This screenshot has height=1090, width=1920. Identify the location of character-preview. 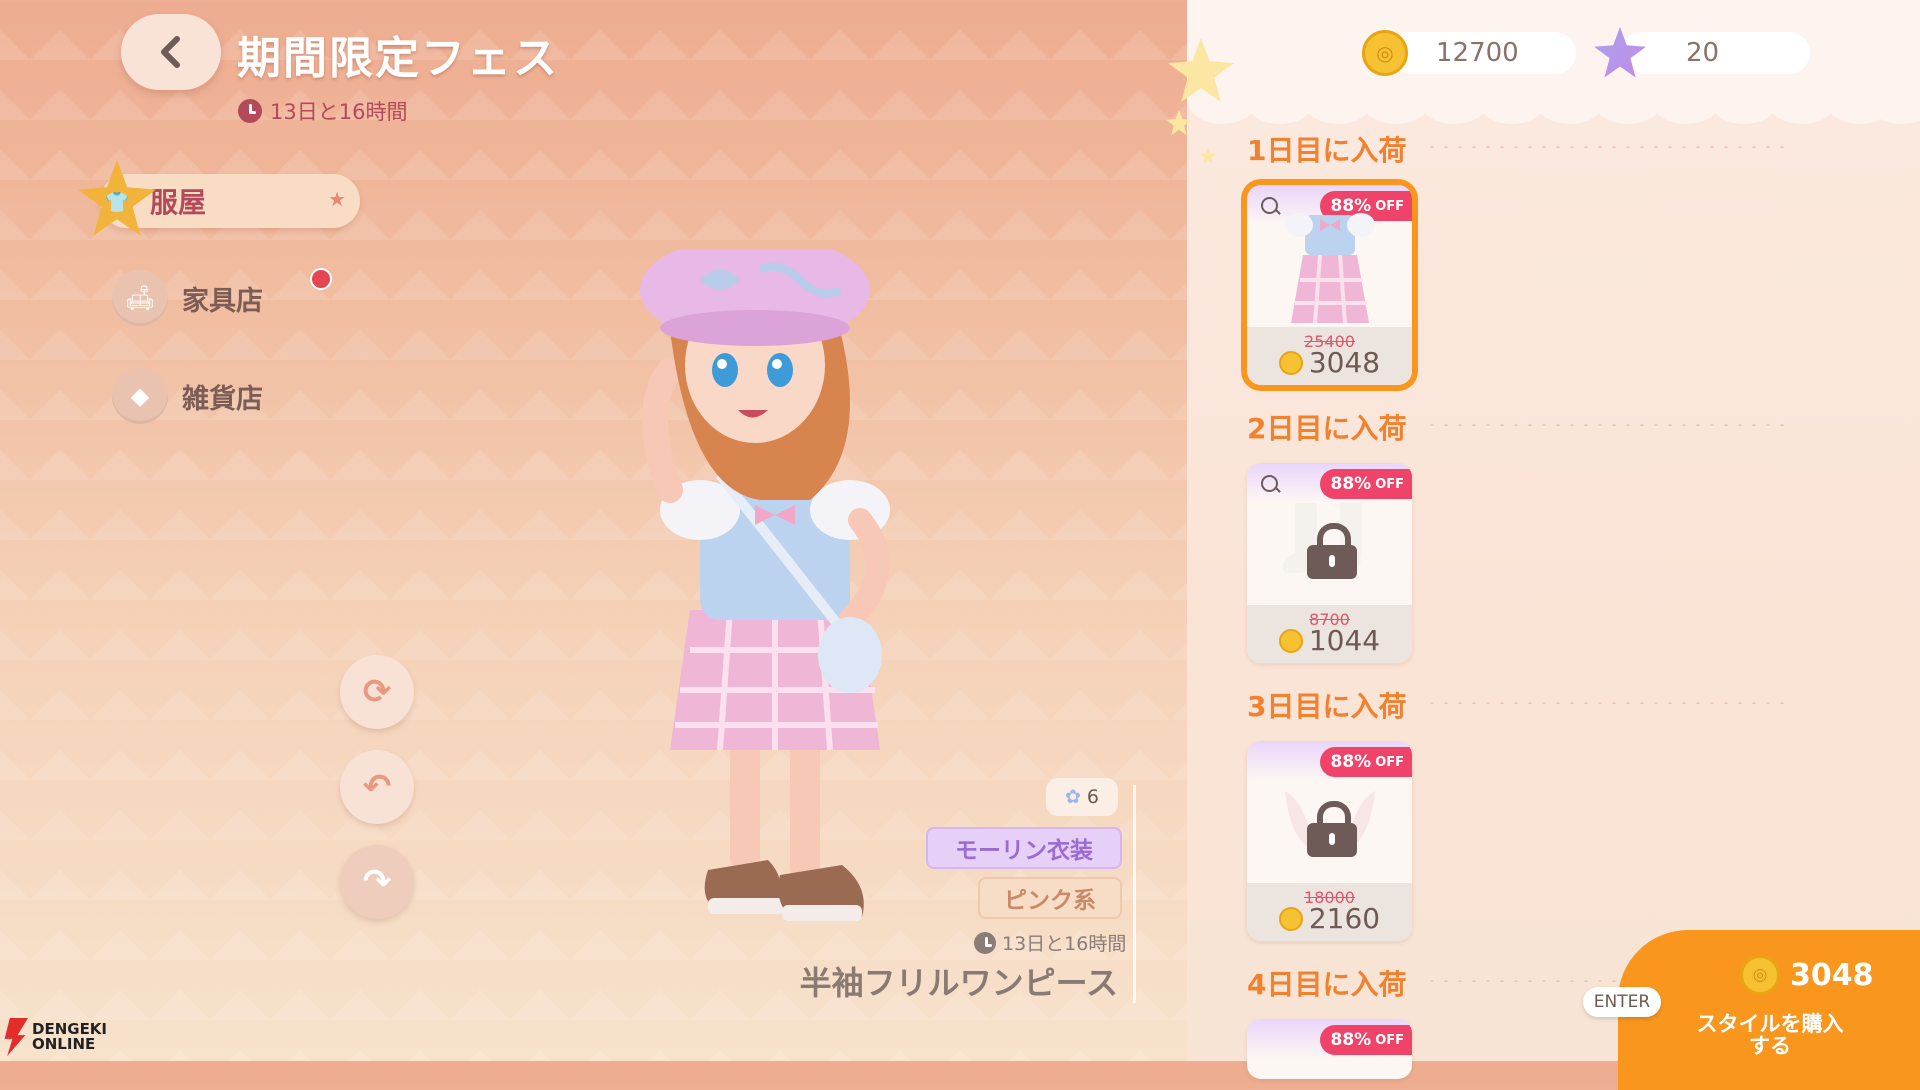
(775, 610).